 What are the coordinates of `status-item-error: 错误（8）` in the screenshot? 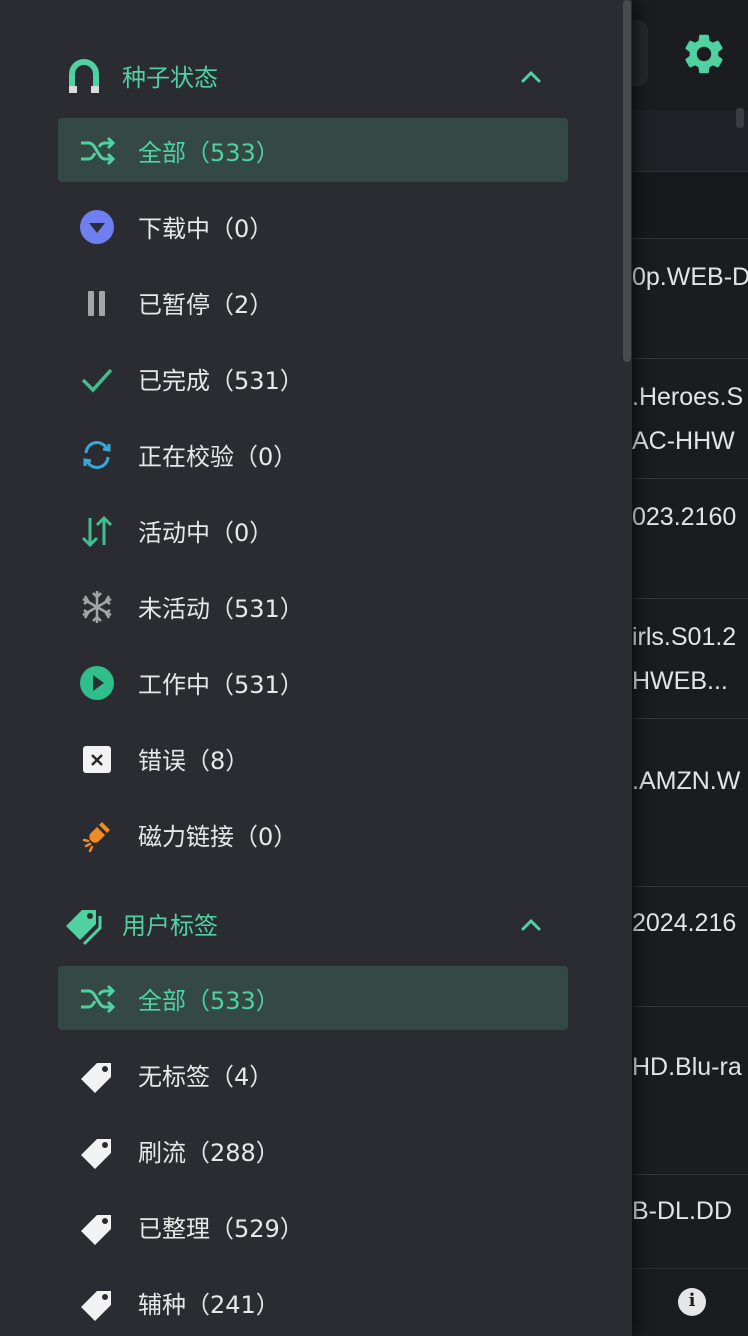 It's located at (313, 758).